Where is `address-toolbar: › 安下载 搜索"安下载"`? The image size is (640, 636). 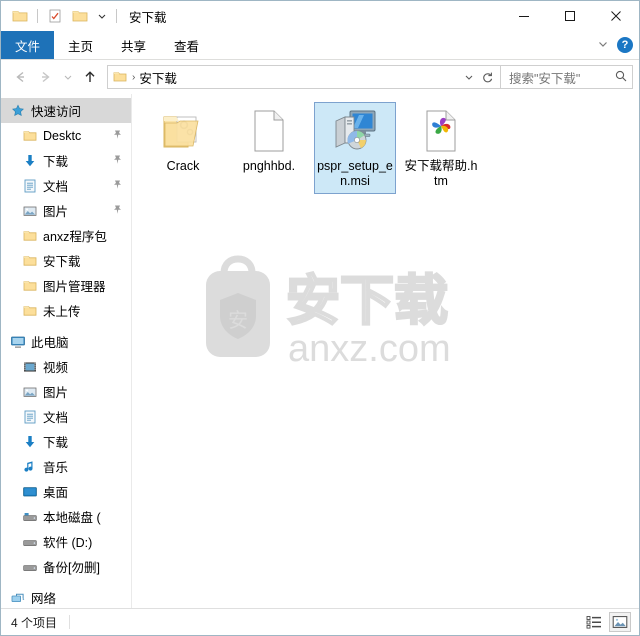 address-toolbar: › 安下载 搜索"安下载" is located at coordinates (320, 77).